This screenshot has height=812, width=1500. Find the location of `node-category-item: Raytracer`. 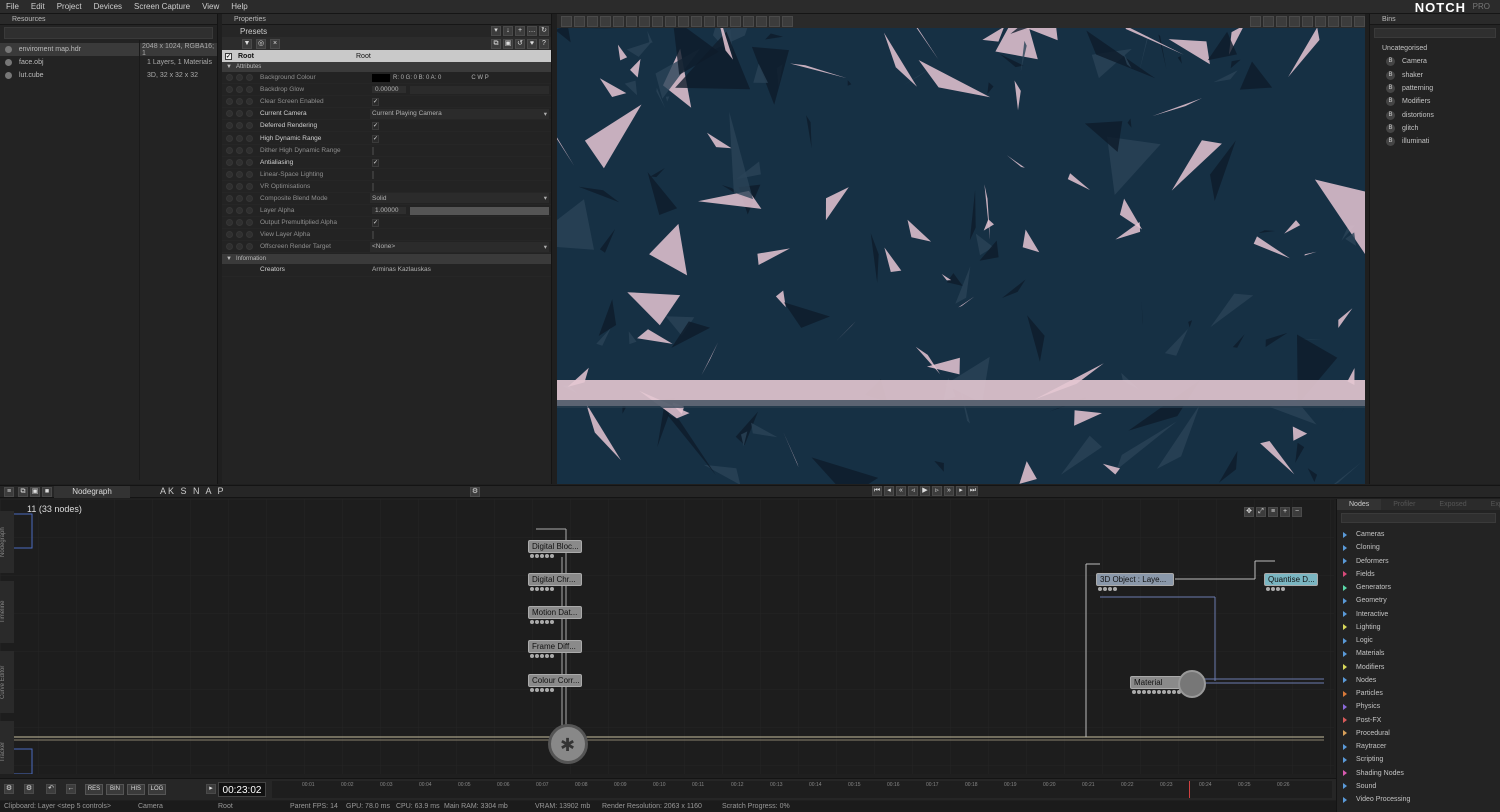

node-category-item: Raytracer is located at coordinates (1418, 746).